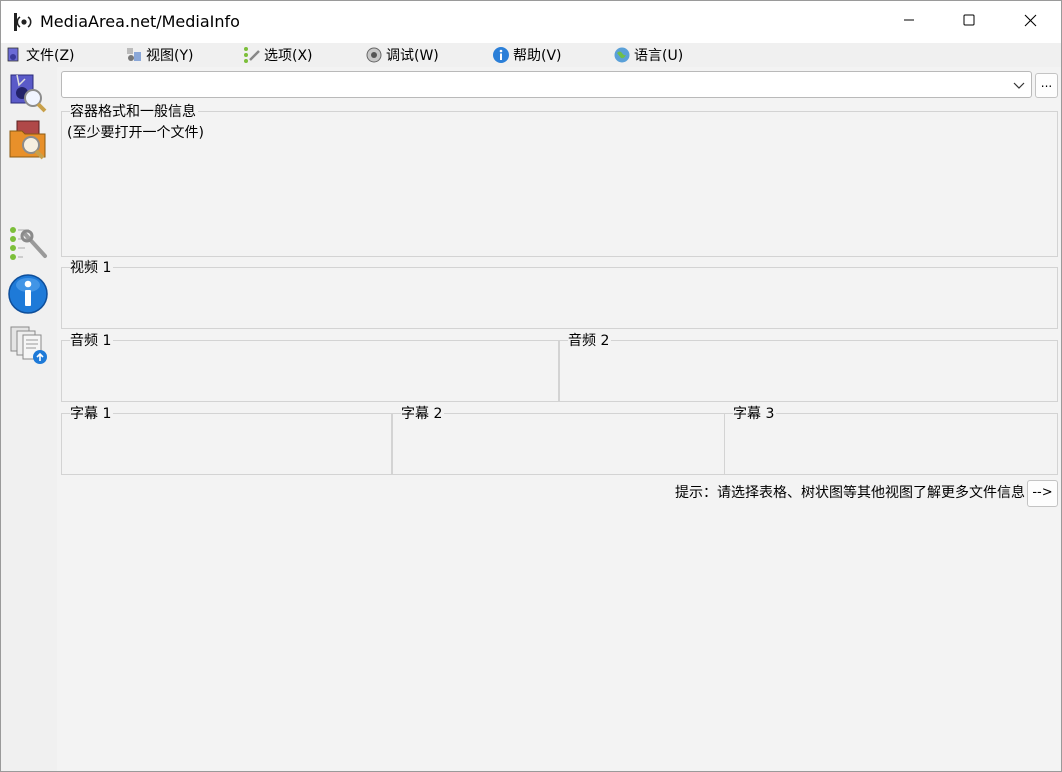 This screenshot has height=772, width=1062. I want to click on menu-language: 语言(U), so click(648, 55).